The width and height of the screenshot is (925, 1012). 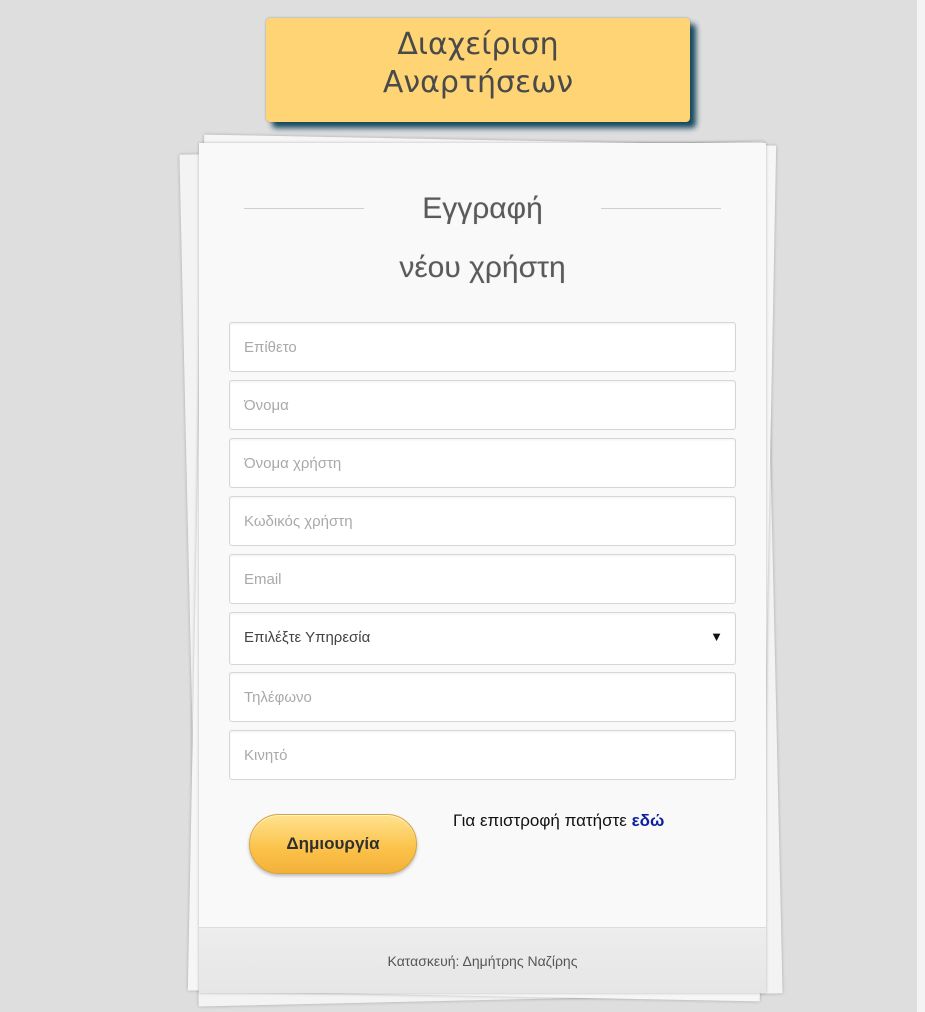 I want to click on username-input, so click(x=482, y=463).